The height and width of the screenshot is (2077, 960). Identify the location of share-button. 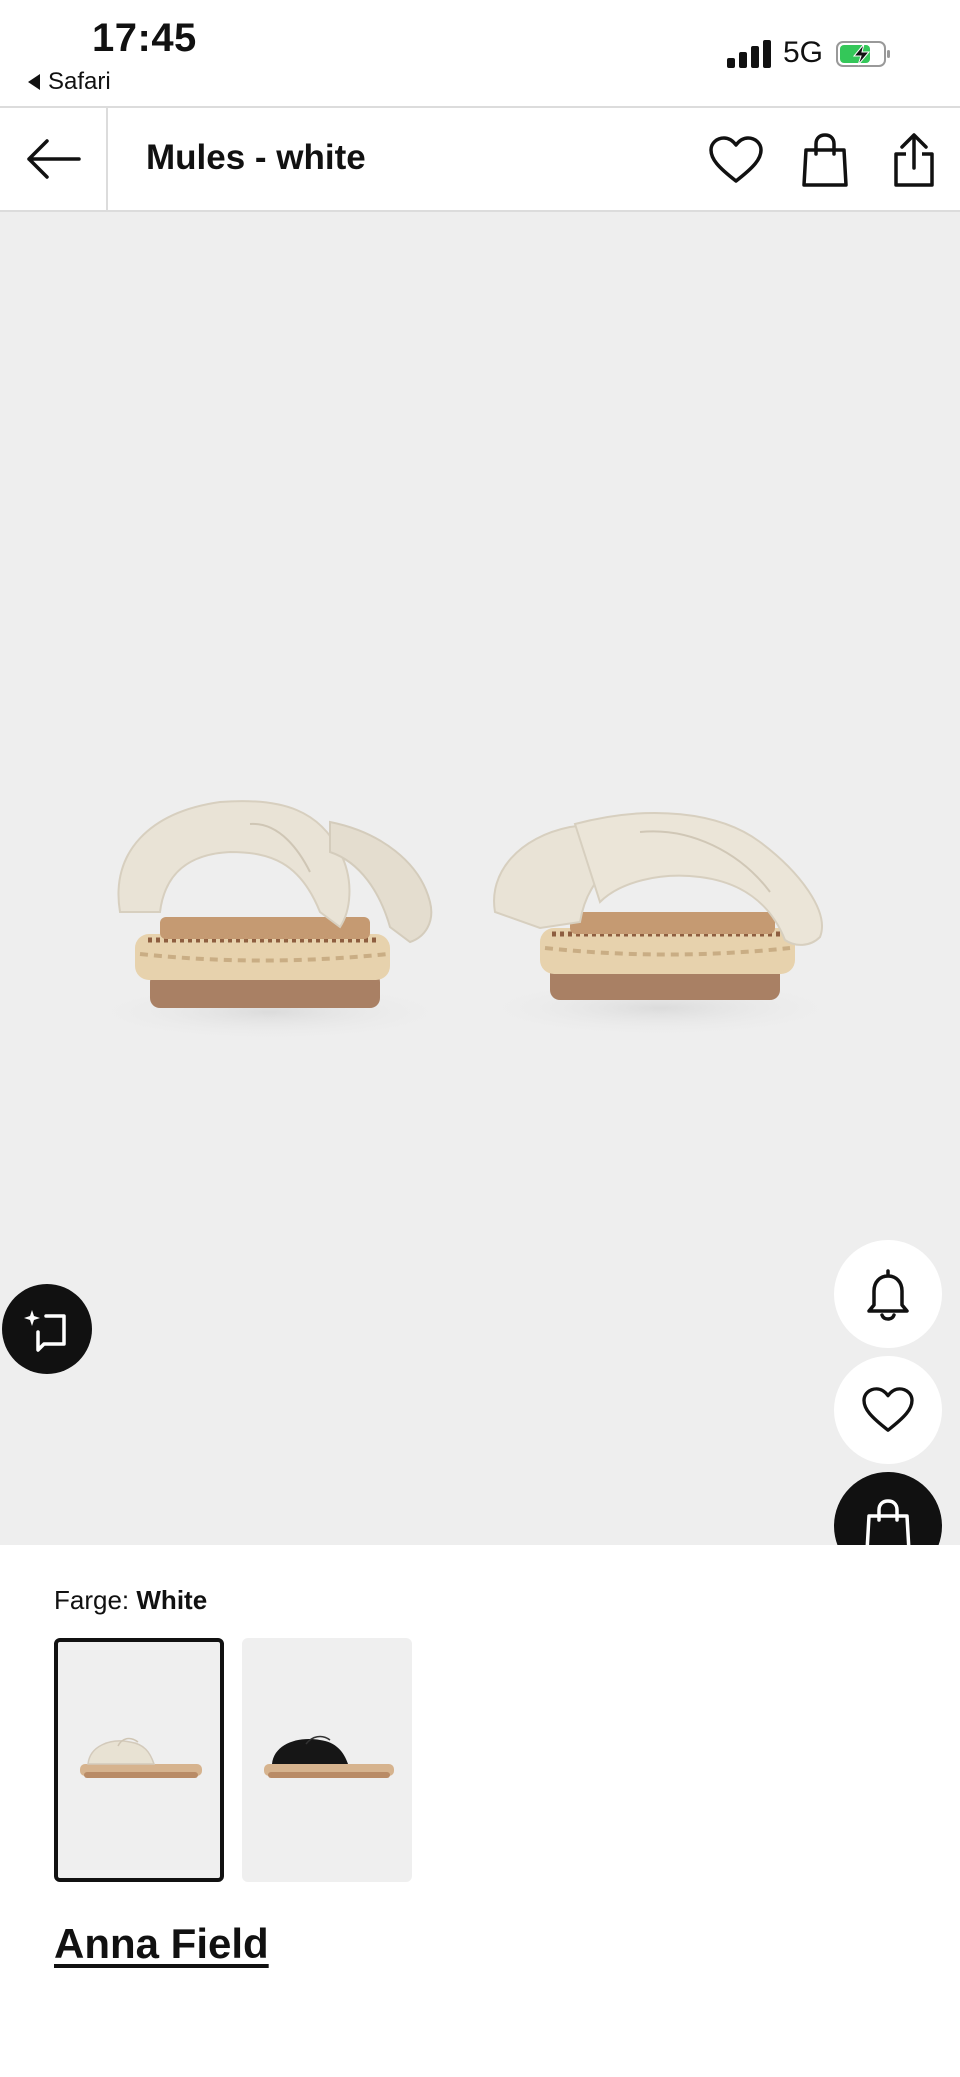
(914, 160).